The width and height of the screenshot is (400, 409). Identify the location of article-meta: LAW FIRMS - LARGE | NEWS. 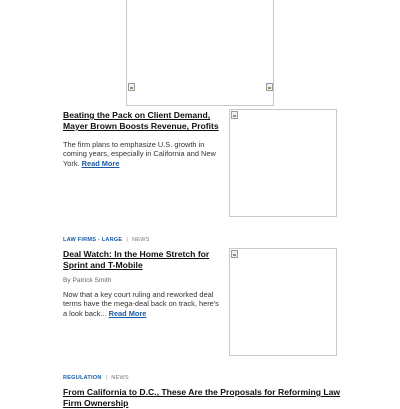
(143, 240).